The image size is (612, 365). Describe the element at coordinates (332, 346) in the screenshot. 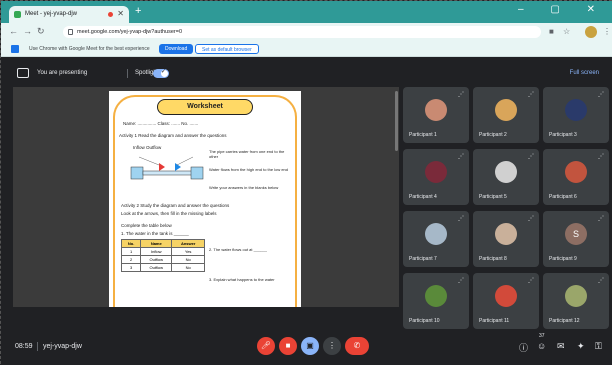

I see `more-options-button: ⋮` at that location.